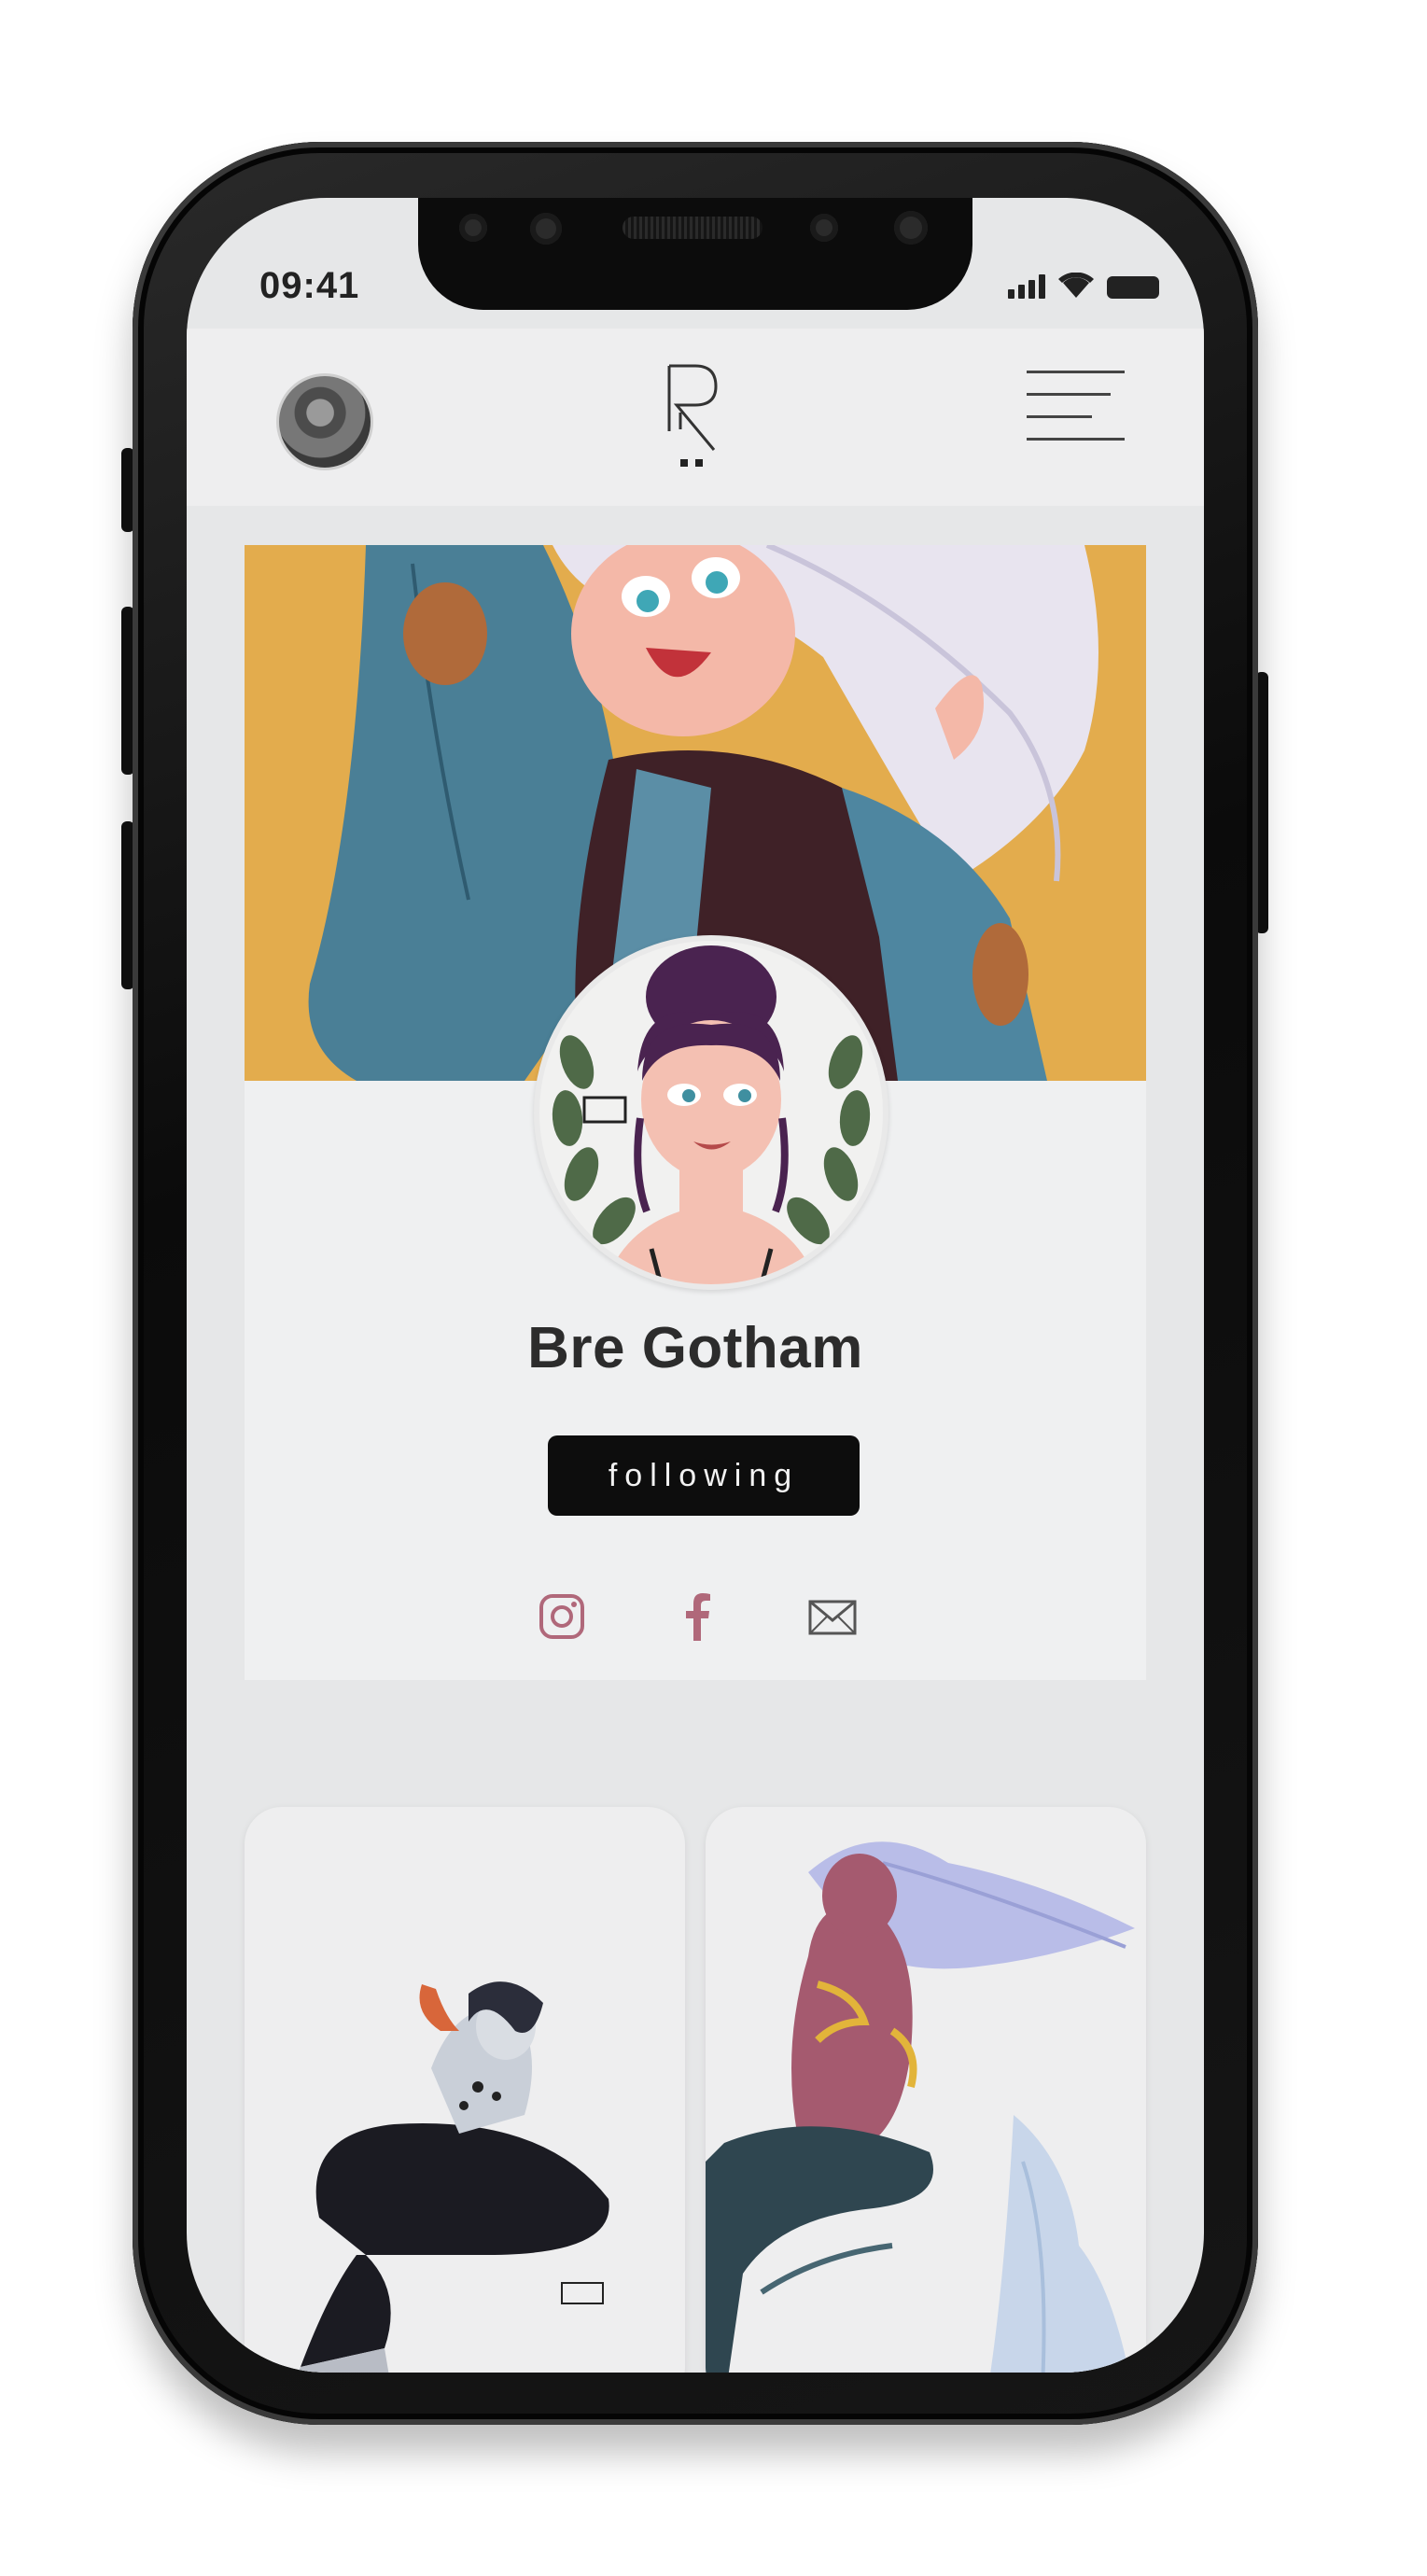  I want to click on user-avatar, so click(324, 421).